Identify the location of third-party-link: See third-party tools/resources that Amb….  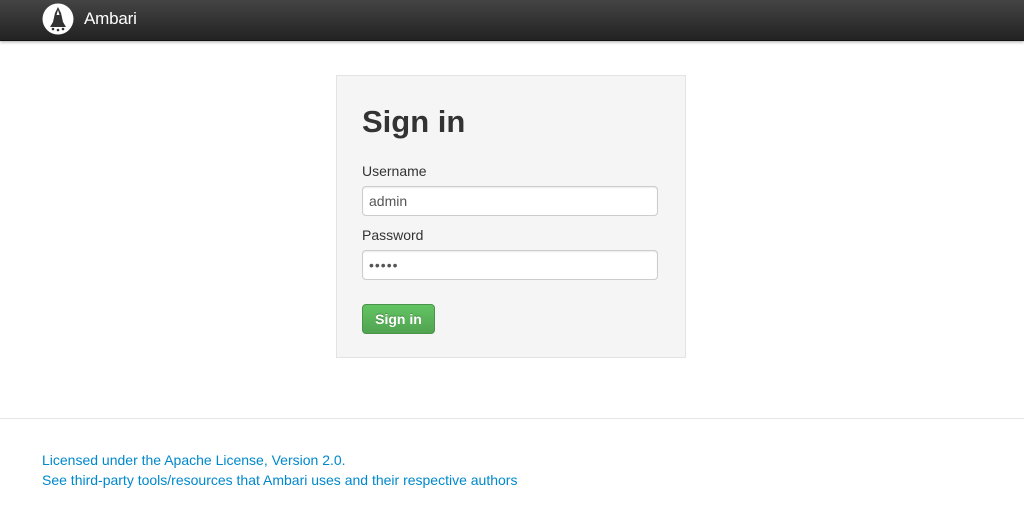
(279, 480).